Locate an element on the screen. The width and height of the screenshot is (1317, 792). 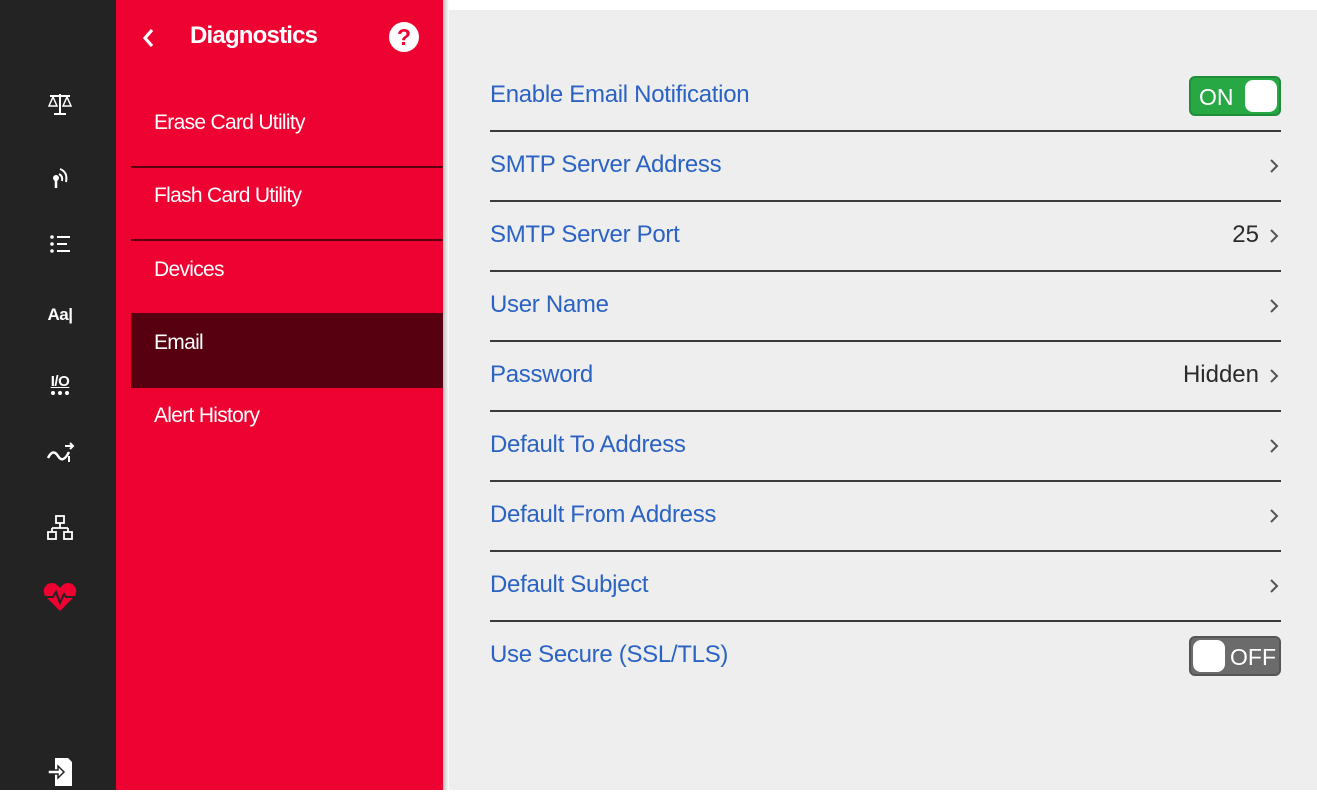
toggle-state-text: ON is located at coordinates (1216, 97).